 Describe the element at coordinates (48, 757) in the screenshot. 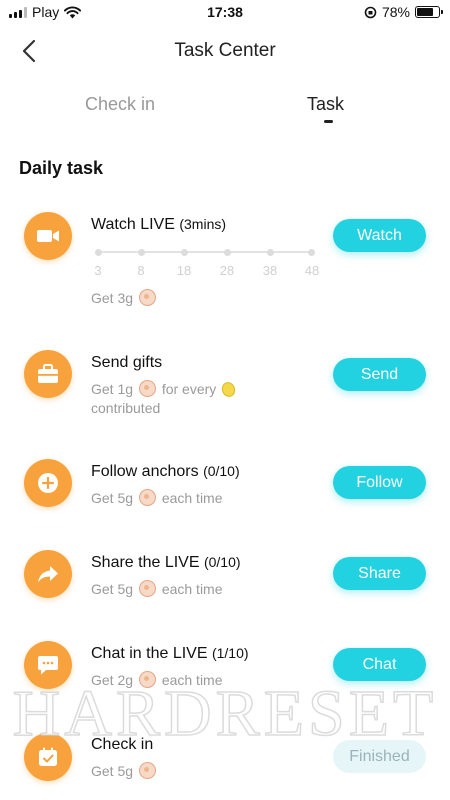

I see `calendar-check-icon` at that location.